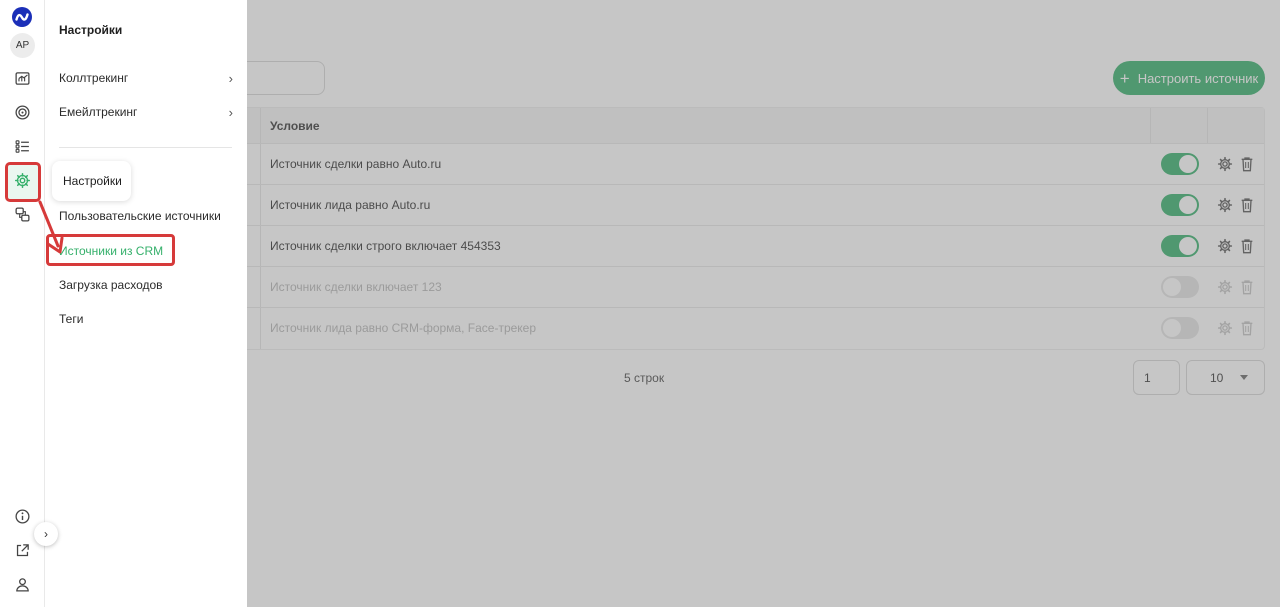 This screenshot has width=1280, height=607. What do you see at coordinates (145, 147) in the screenshot?
I see `menu-divider` at bounding box center [145, 147].